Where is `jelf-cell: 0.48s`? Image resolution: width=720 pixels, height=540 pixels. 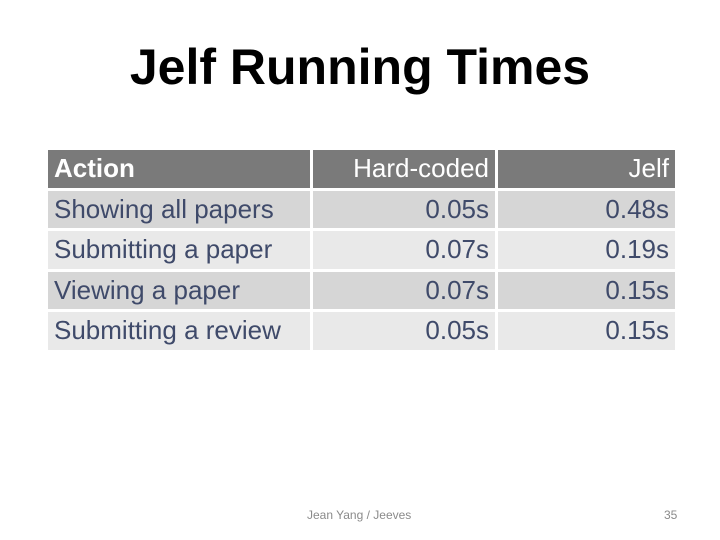 jelf-cell: 0.48s is located at coordinates (586, 209).